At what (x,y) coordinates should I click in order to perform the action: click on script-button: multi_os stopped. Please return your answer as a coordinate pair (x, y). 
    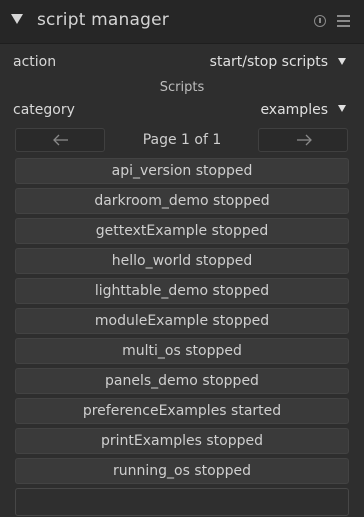
    Looking at the image, I should click on (182, 351).